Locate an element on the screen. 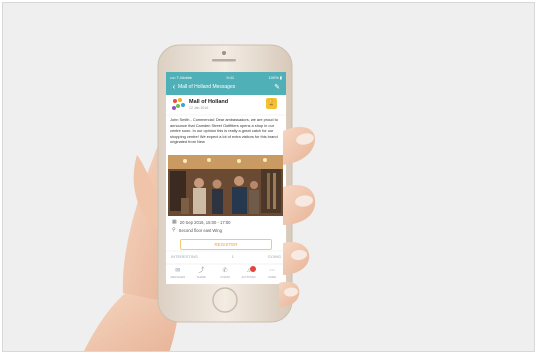 The image size is (538, 355). clock-text: 9:41 is located at coordinates (230, 77).